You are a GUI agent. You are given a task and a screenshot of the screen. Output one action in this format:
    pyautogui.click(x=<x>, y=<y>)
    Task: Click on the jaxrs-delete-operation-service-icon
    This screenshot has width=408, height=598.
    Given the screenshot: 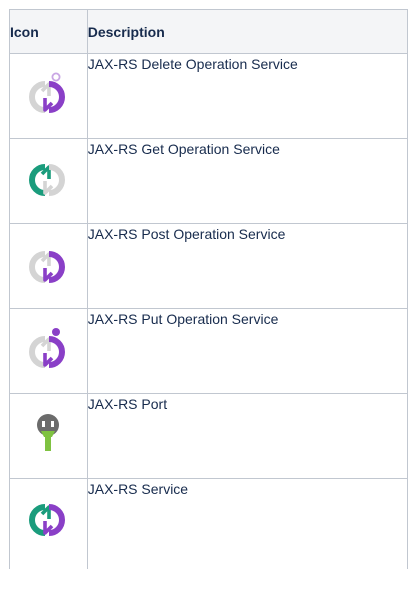 What is the action you would take?
    pyautogui.click(x=47, y=92)
    